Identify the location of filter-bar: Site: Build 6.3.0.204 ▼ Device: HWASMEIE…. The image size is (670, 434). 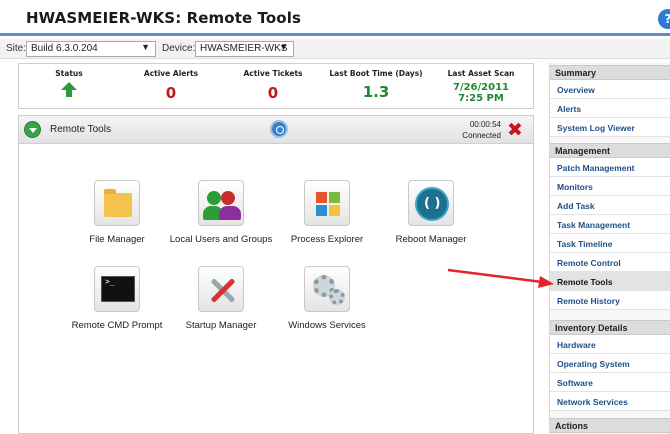
(335, 49).